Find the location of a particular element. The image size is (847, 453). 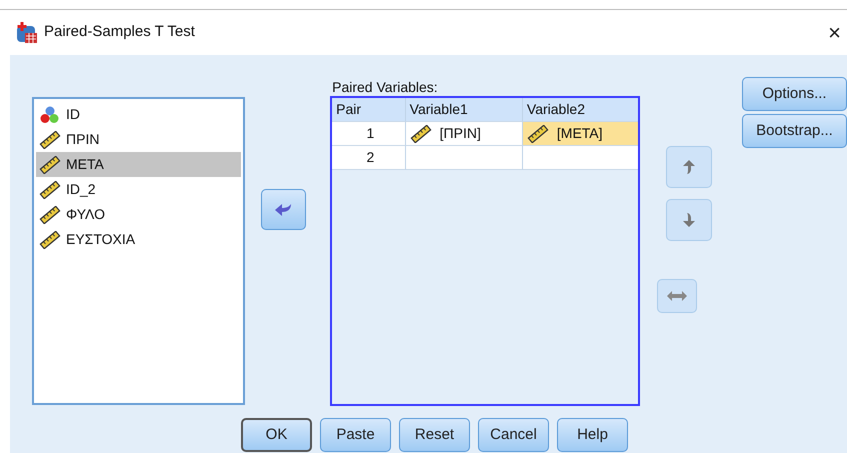

column-header: Variable1 is located at coordinates (464, 110).